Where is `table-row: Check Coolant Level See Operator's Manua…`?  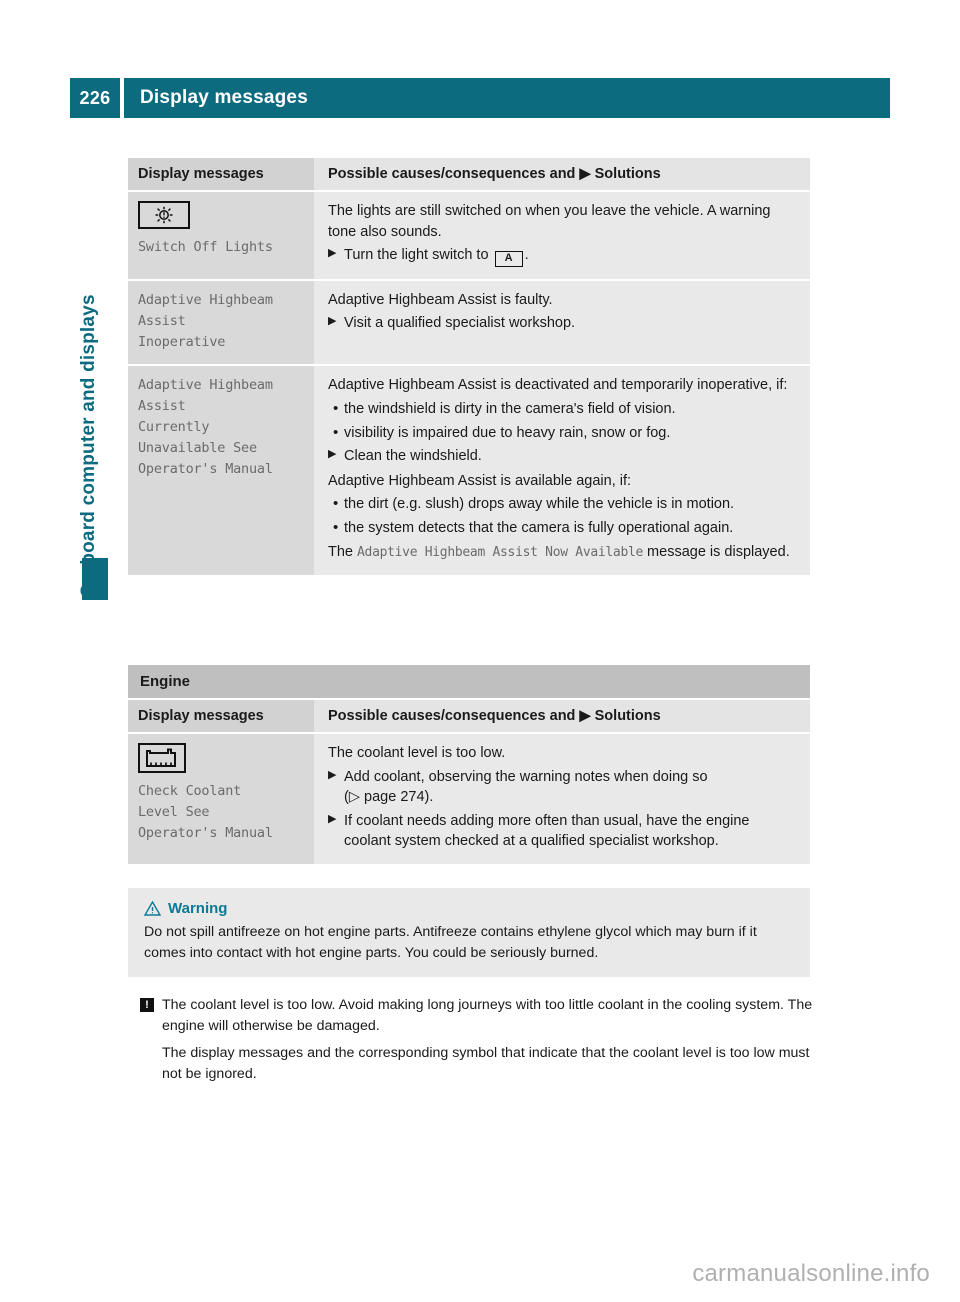 table-row: Check Coolant Level See Operator's Manua… is located at coordinates (469, 798).